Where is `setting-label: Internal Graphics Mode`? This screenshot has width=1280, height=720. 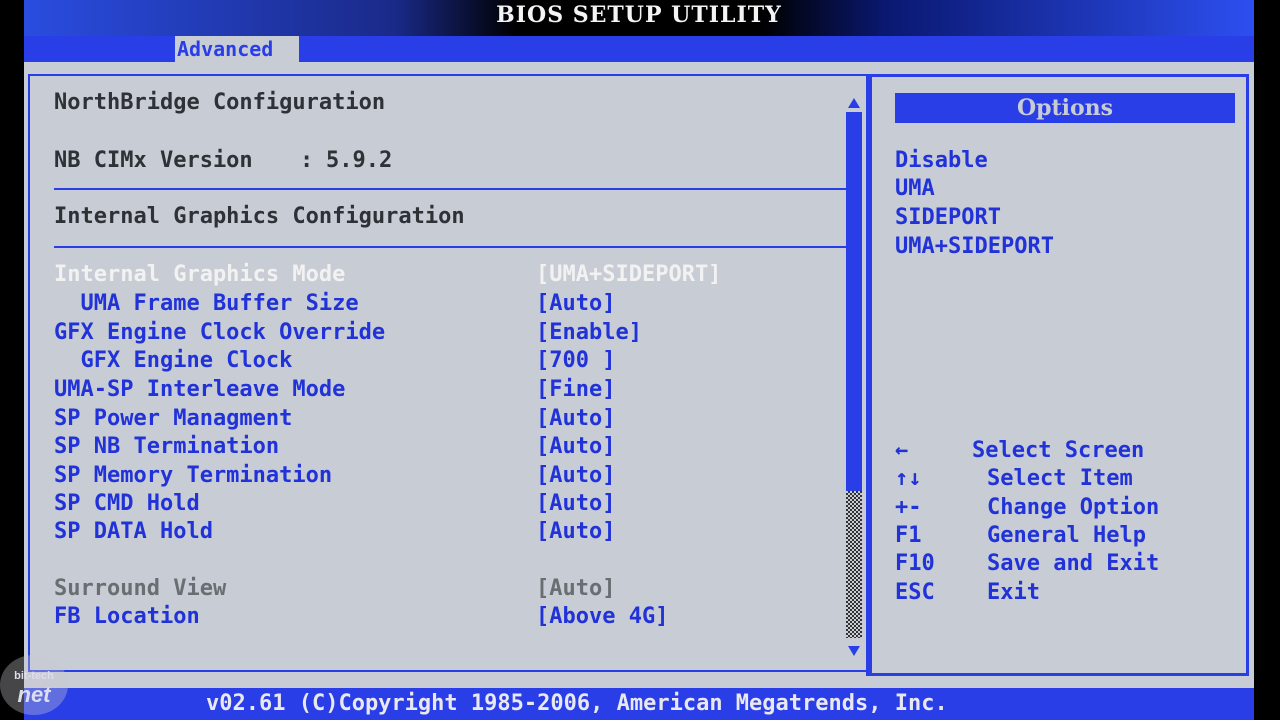 setting-label: Internal Graphics Mode is located at coordinates (199, 274).